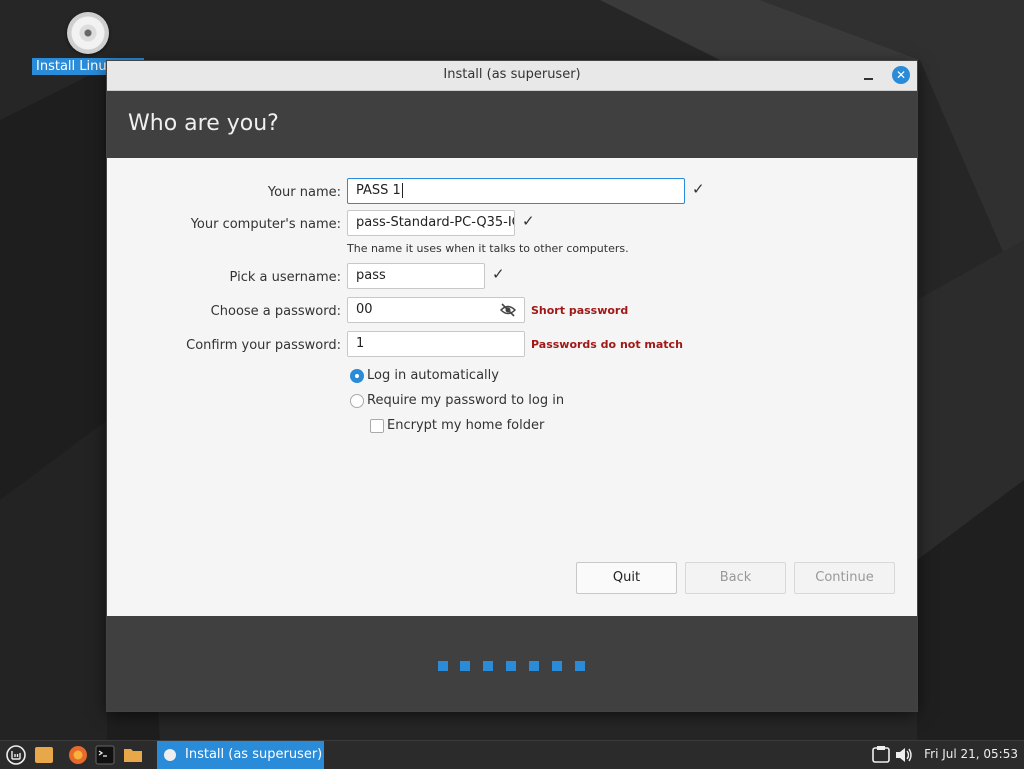  What do you see at coordinates (203, 123) in the screenshot?
I see `page-title: Who are you?` at bounding box center [203, 123].